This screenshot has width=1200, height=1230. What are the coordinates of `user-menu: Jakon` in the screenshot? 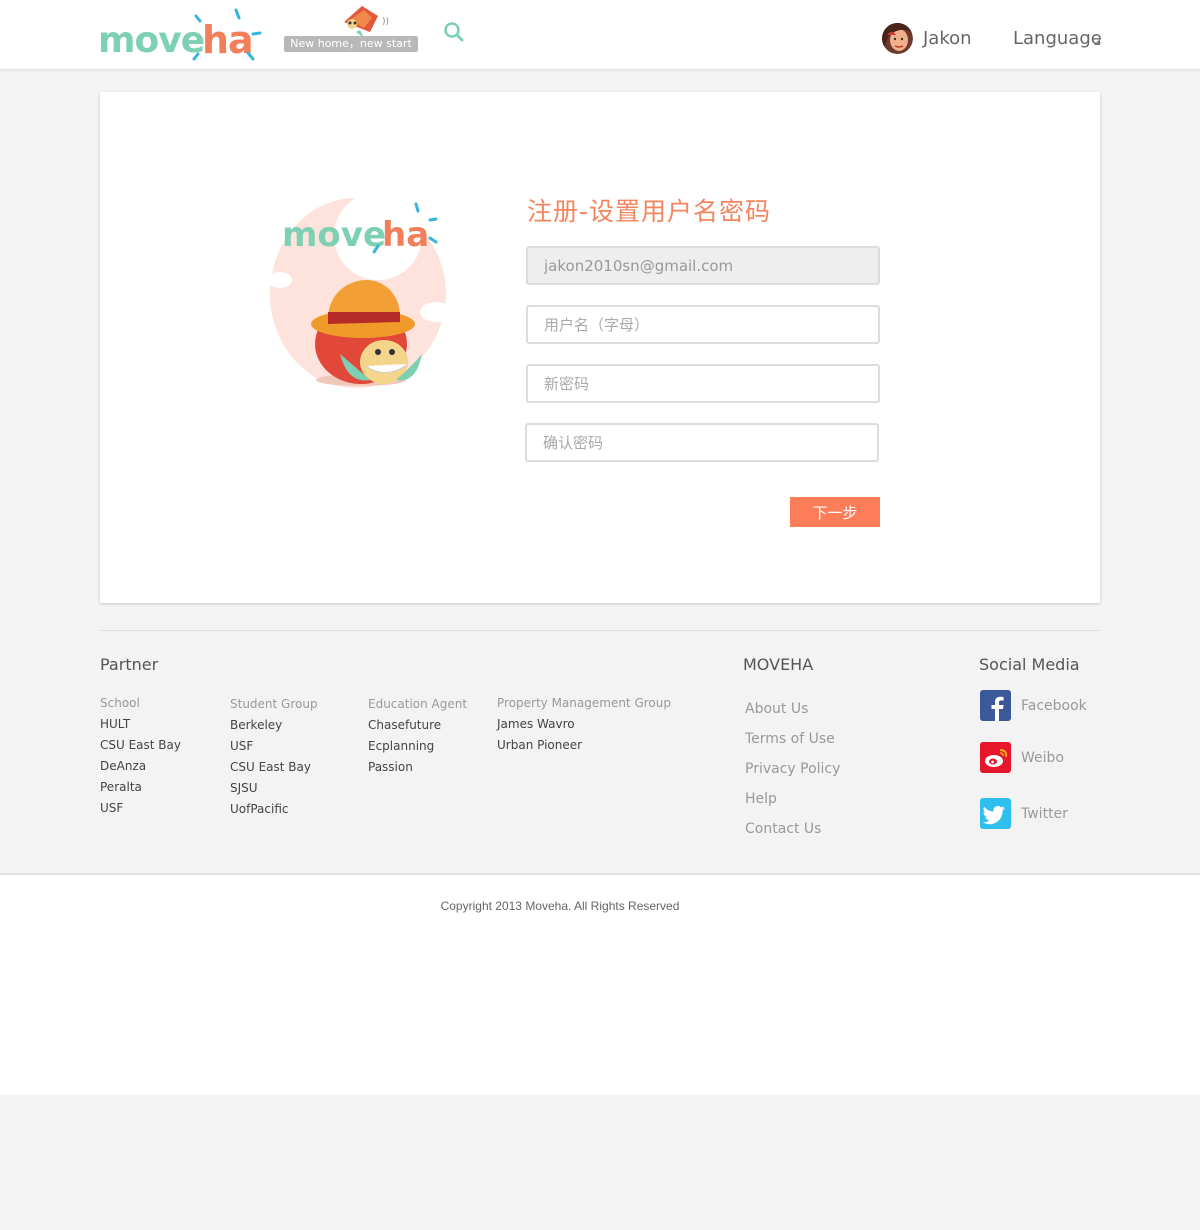 It's located at (927, 38).